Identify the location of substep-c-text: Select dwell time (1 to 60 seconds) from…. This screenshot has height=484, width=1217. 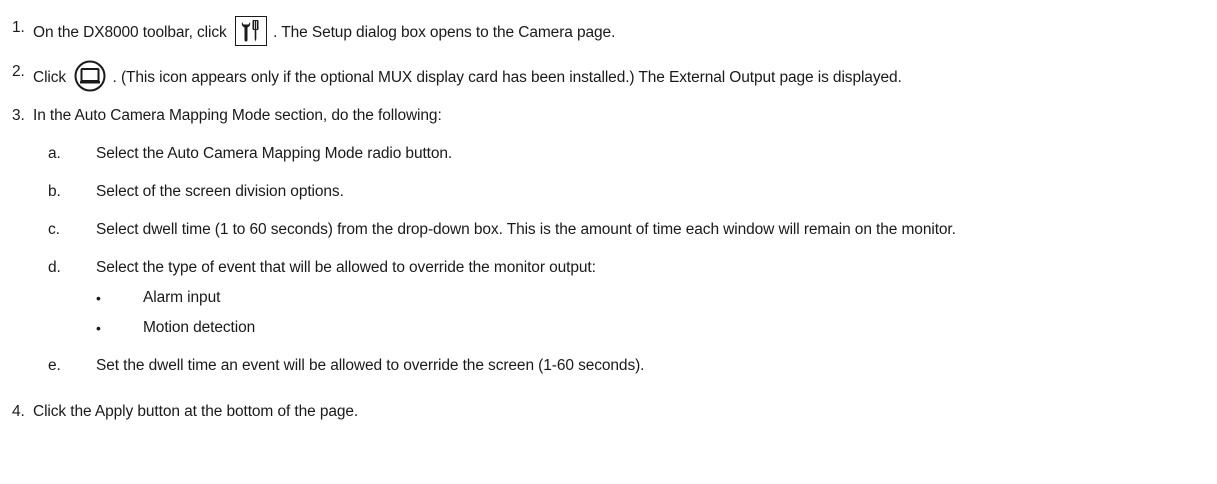
(526, 229).